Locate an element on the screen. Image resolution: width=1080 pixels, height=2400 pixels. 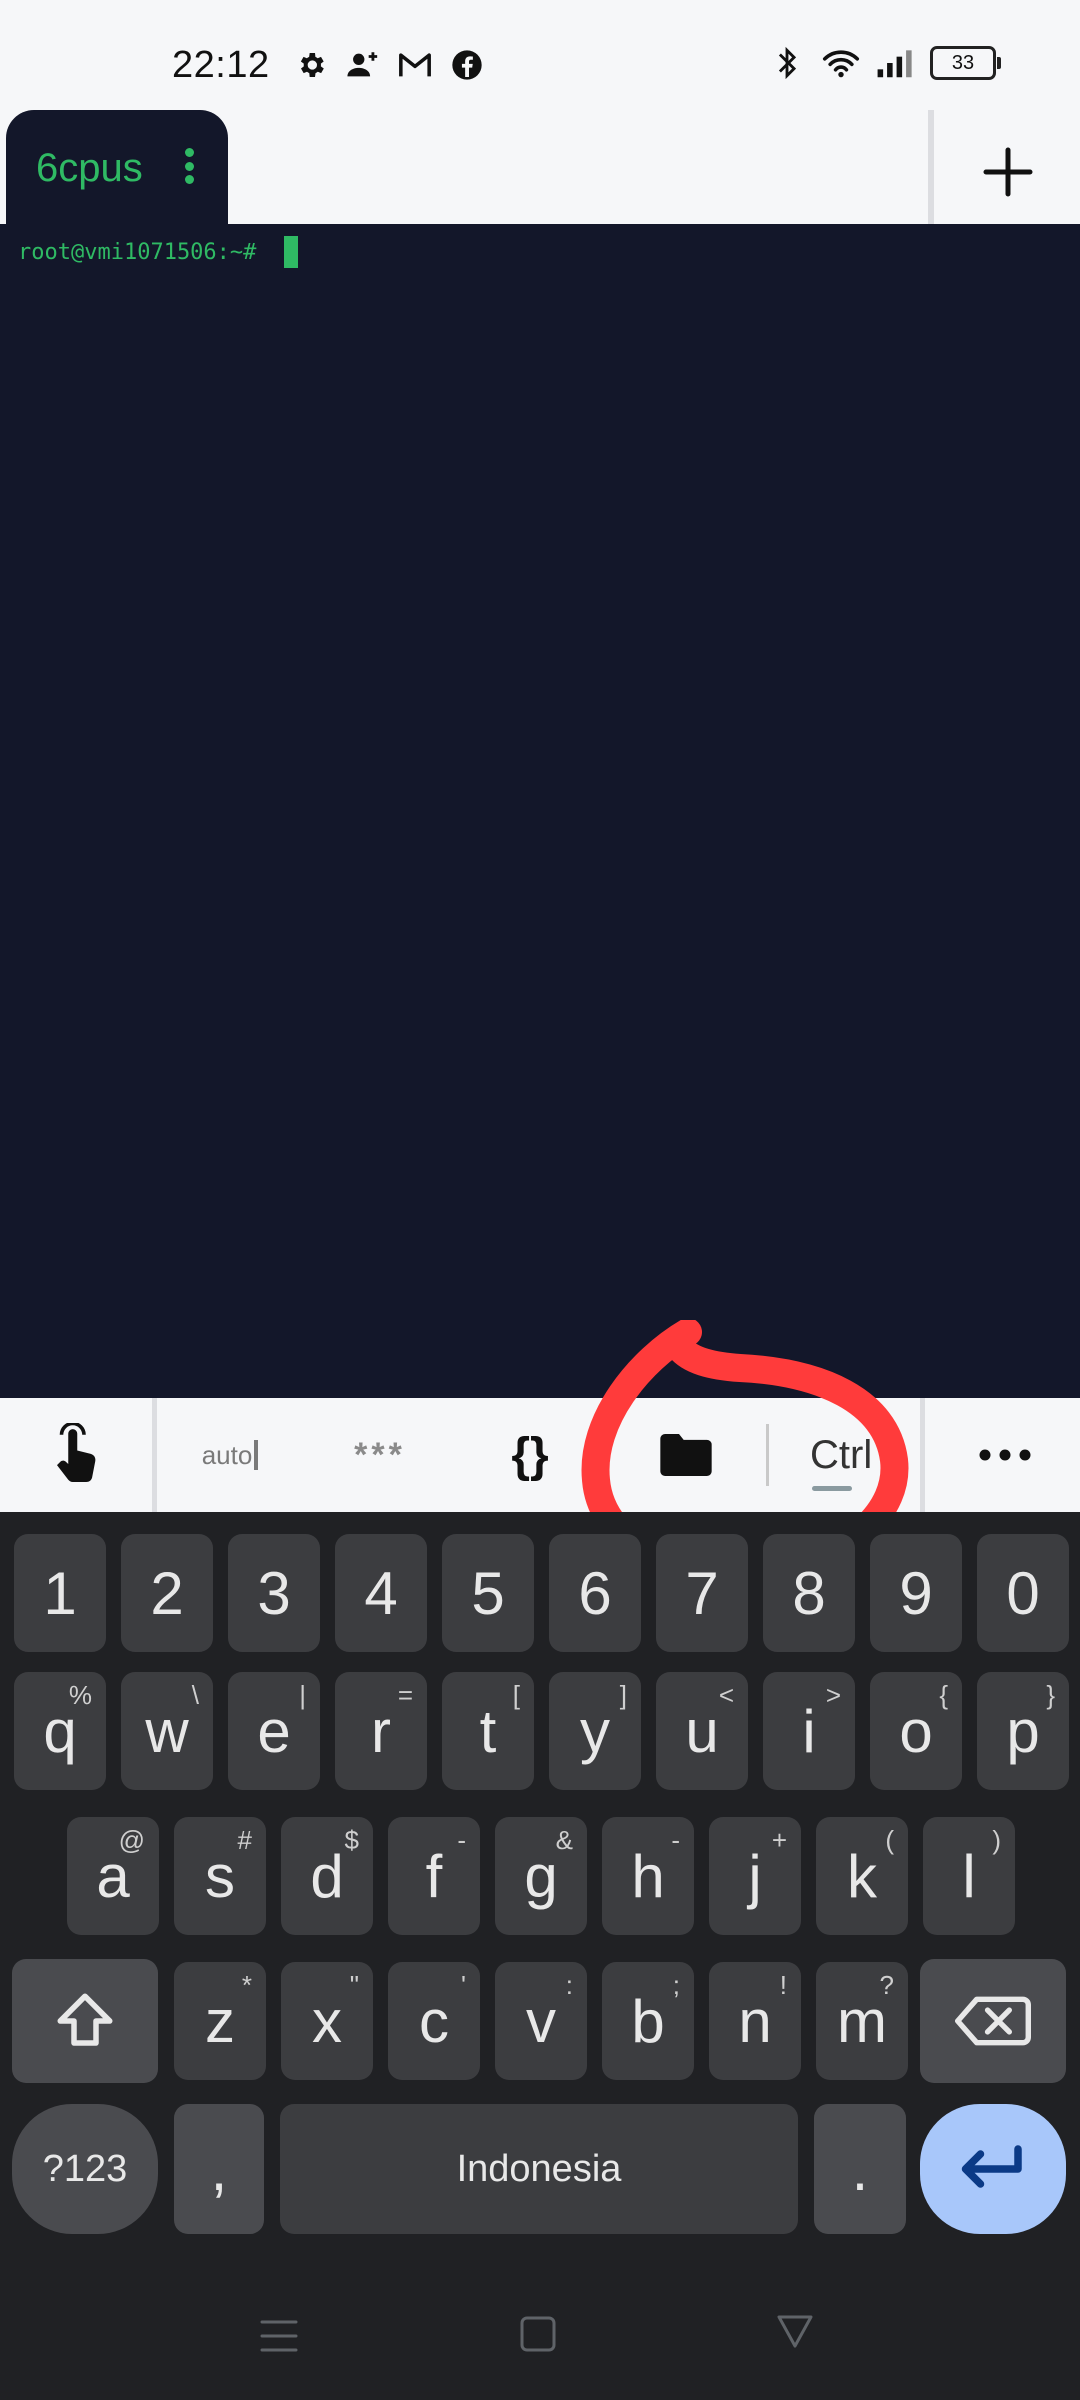
key-n: n! is located at coordinates (755, 2021).